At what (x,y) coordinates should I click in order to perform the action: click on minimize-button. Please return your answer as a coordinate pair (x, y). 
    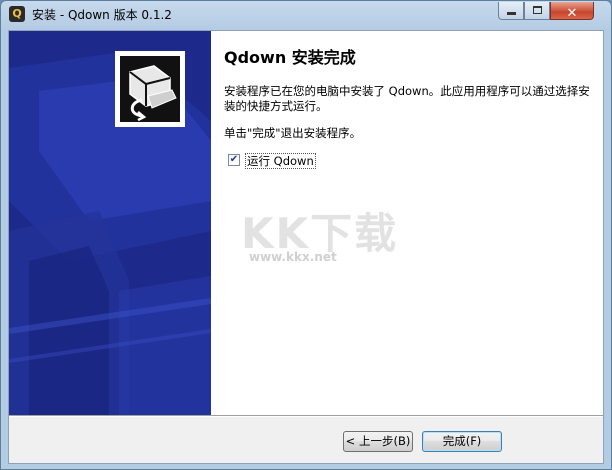
    Looking at the image, I should click on (511, 11).